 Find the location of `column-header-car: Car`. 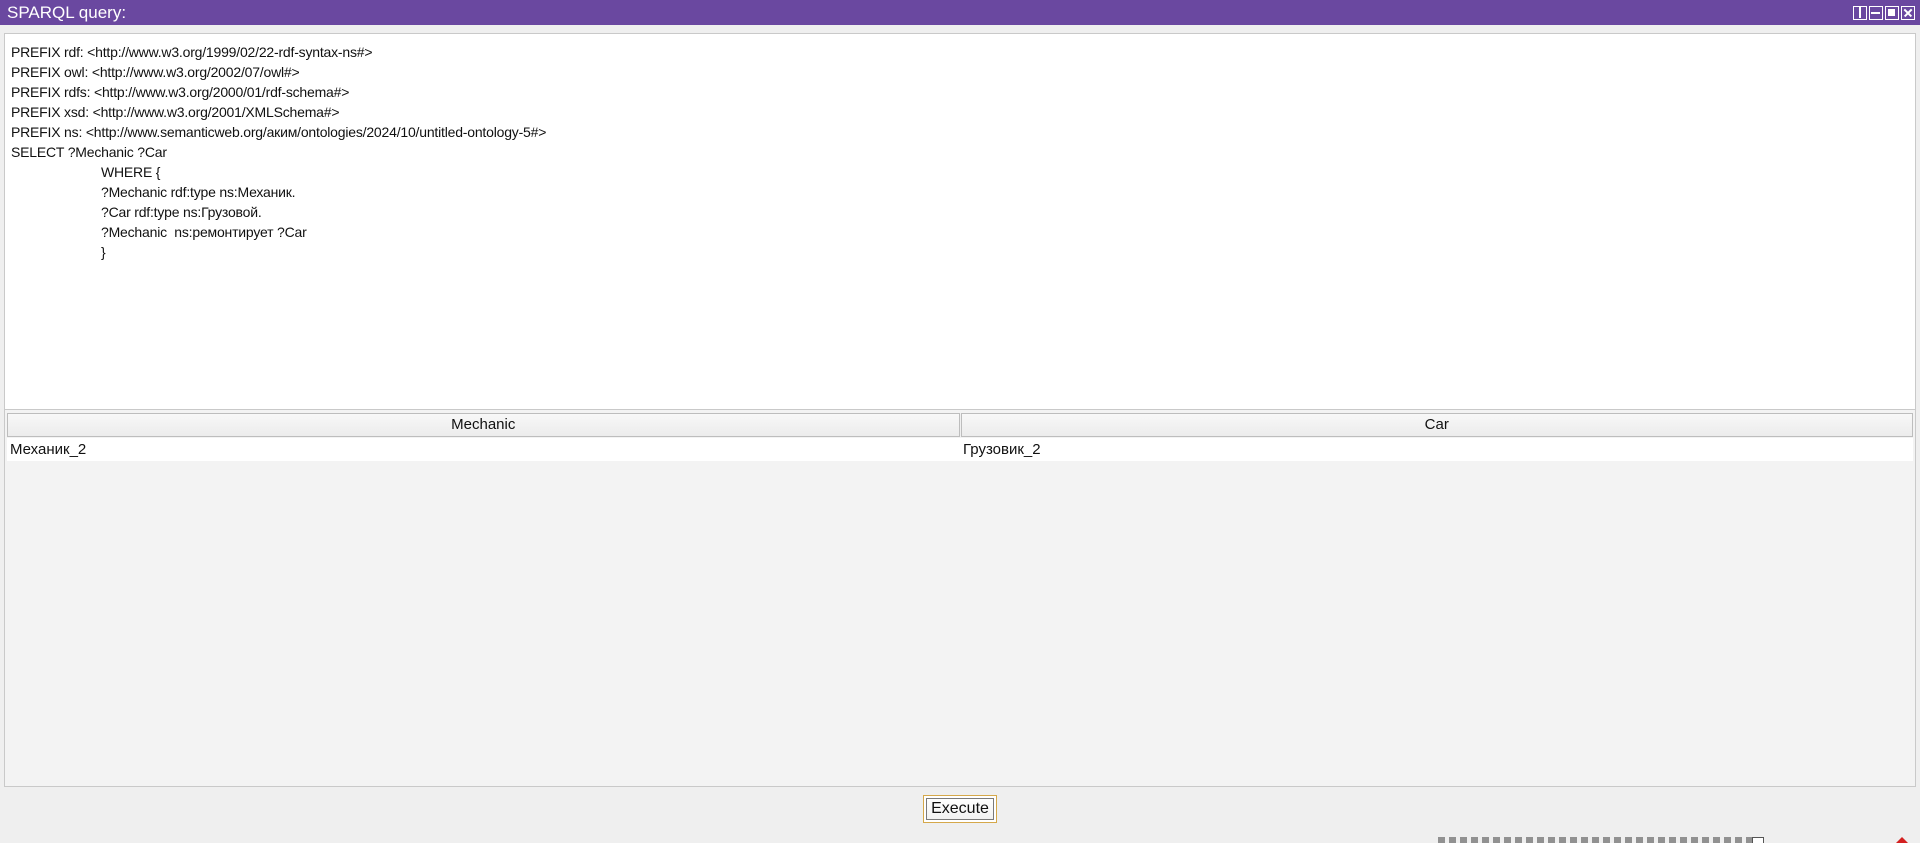

column-header-car: Car is located at coordinates (1436, 425).